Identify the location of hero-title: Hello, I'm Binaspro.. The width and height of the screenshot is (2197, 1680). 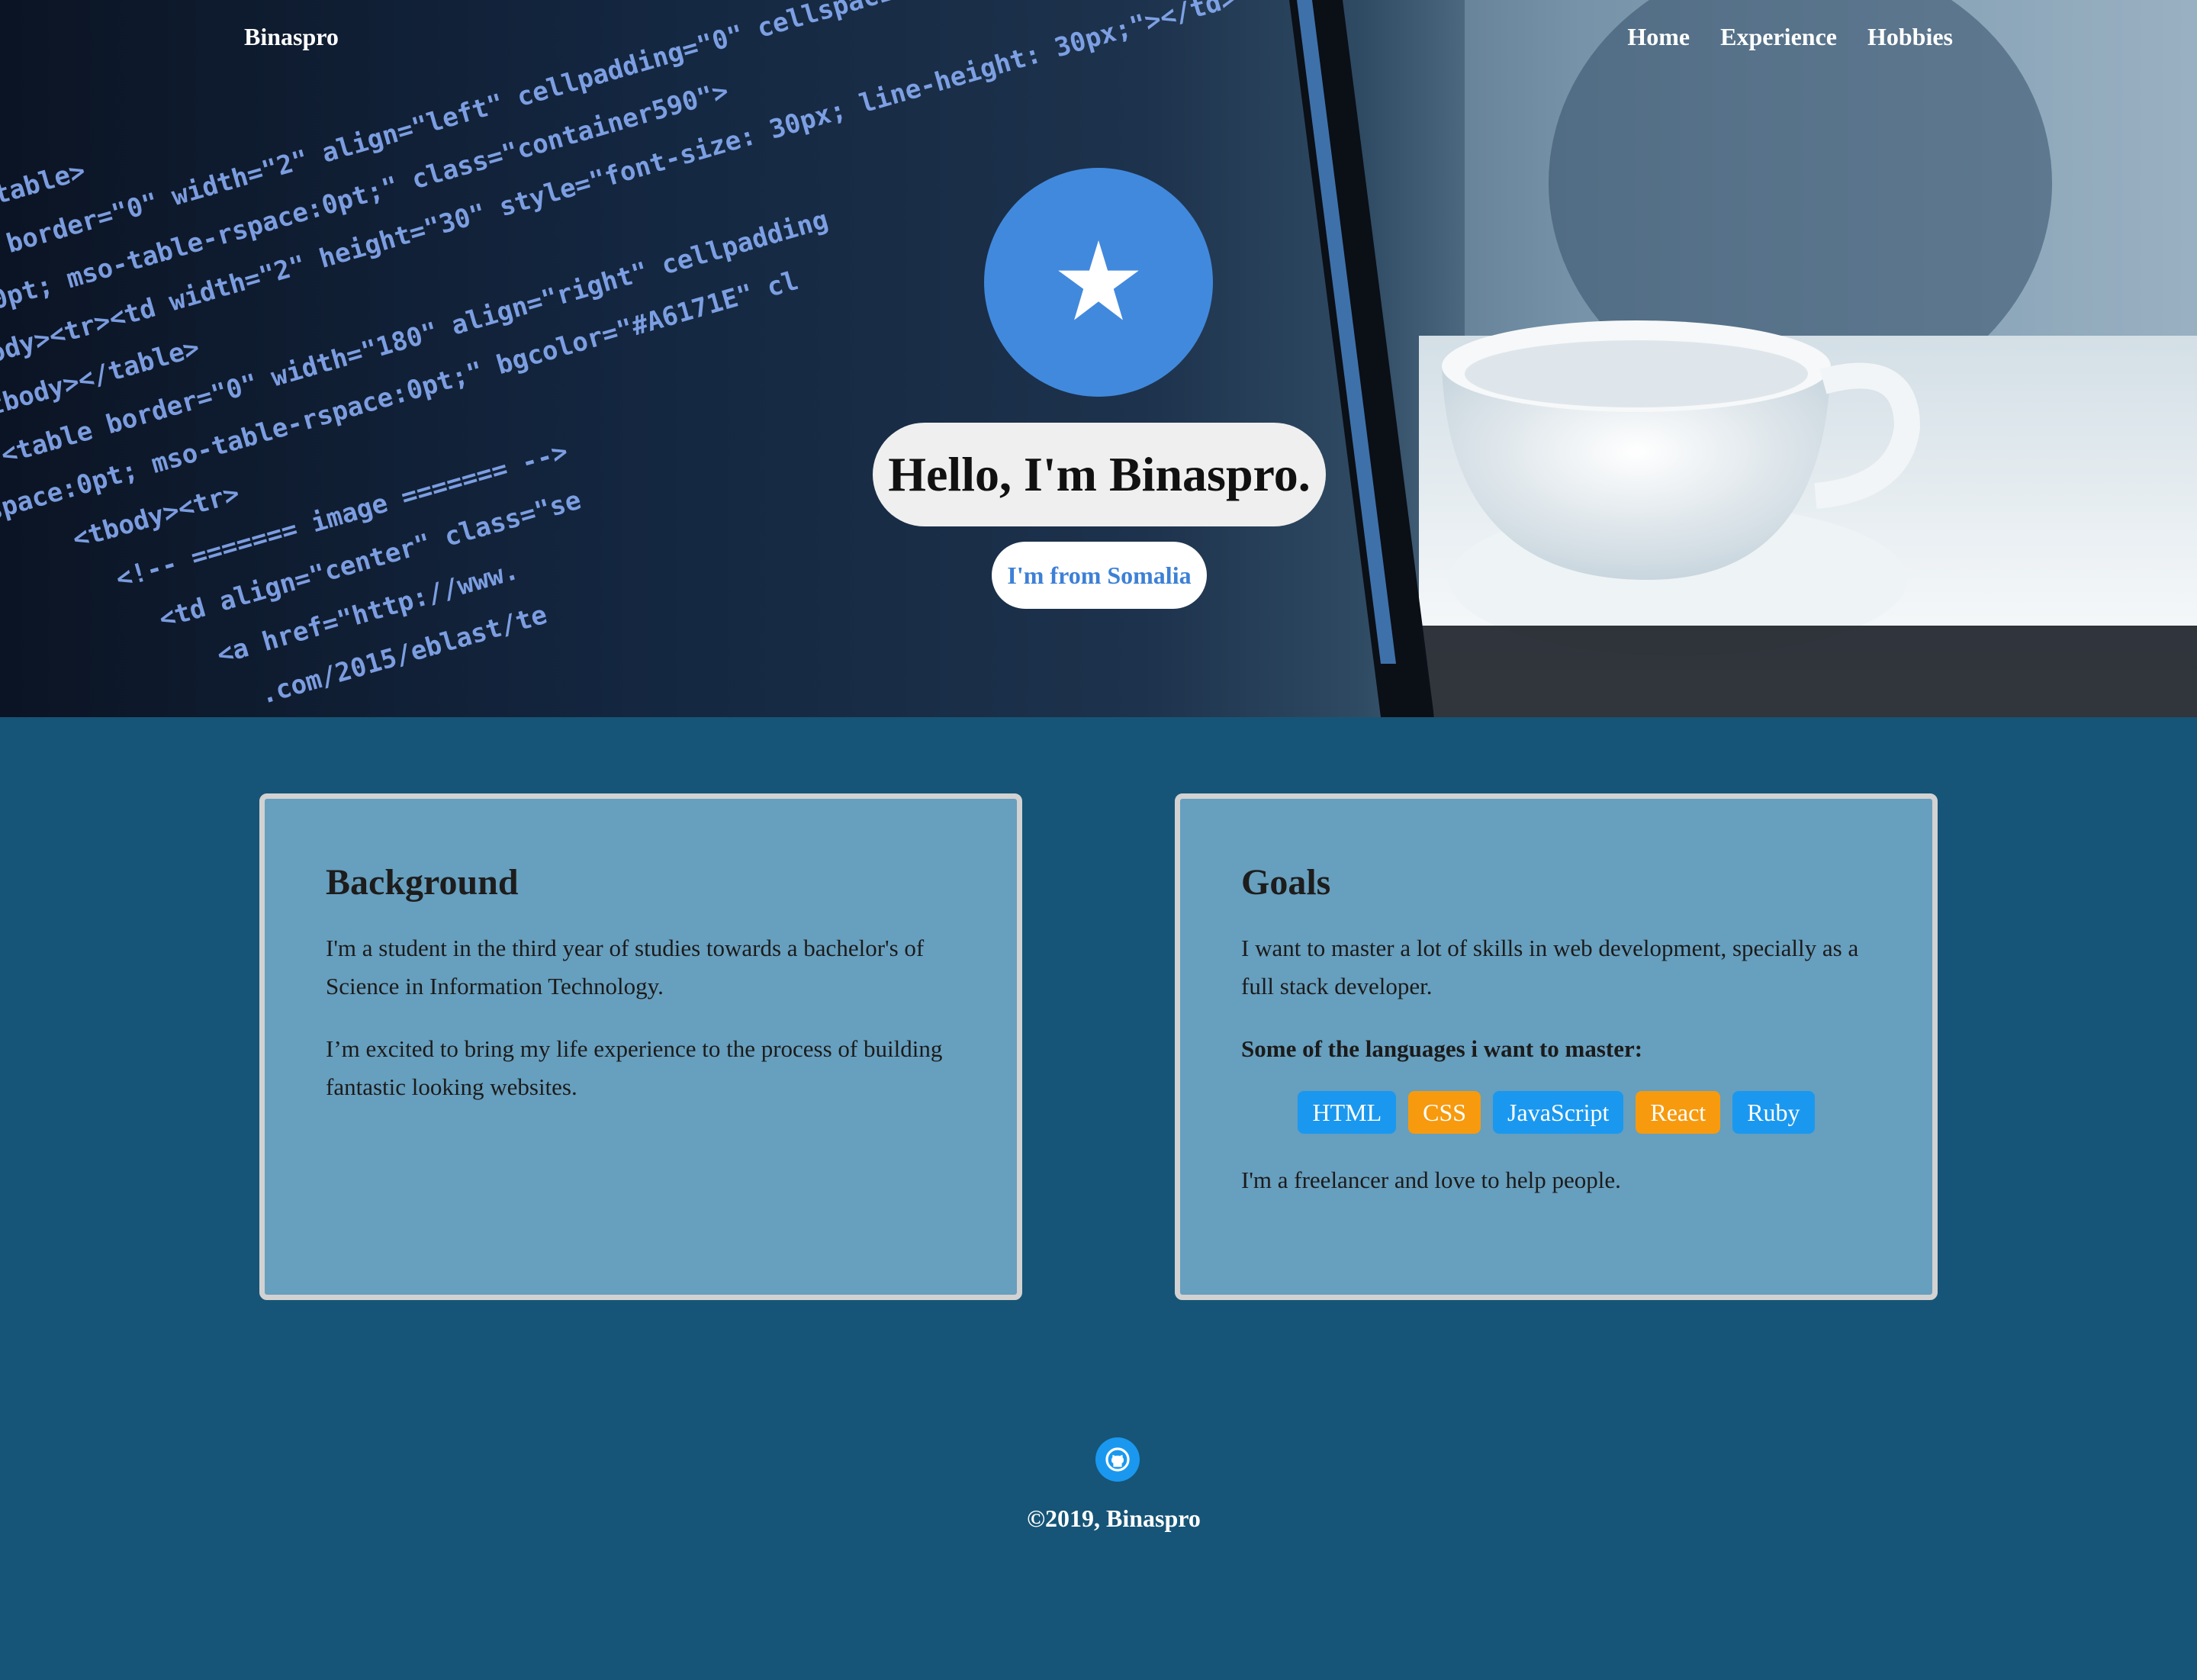
(1099, 475).